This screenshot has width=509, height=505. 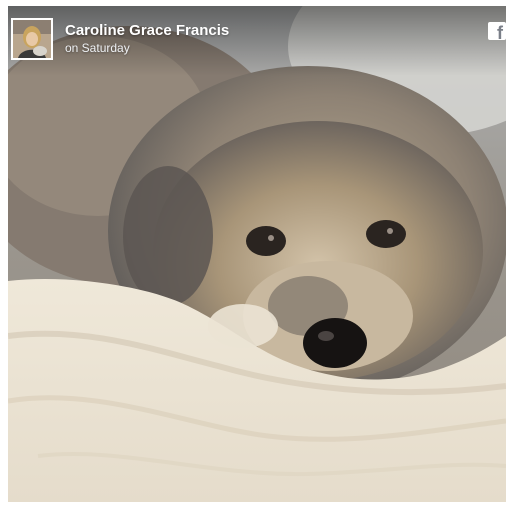 What do you see at coordinates (500, 33) in the screenshot?
I see `facebook-f-glyph: f` at bounding box center [500, 33].